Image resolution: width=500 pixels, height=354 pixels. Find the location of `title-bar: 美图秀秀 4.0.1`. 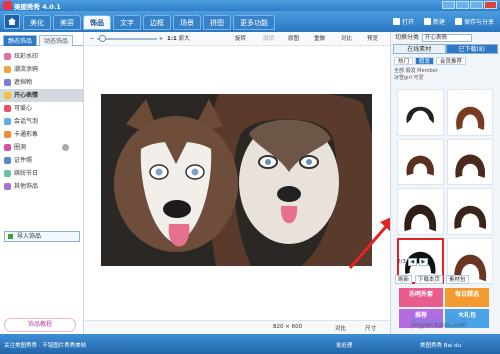

title-bar: 美图秀秀 4.0.1 is located at coordinates (250, 5).